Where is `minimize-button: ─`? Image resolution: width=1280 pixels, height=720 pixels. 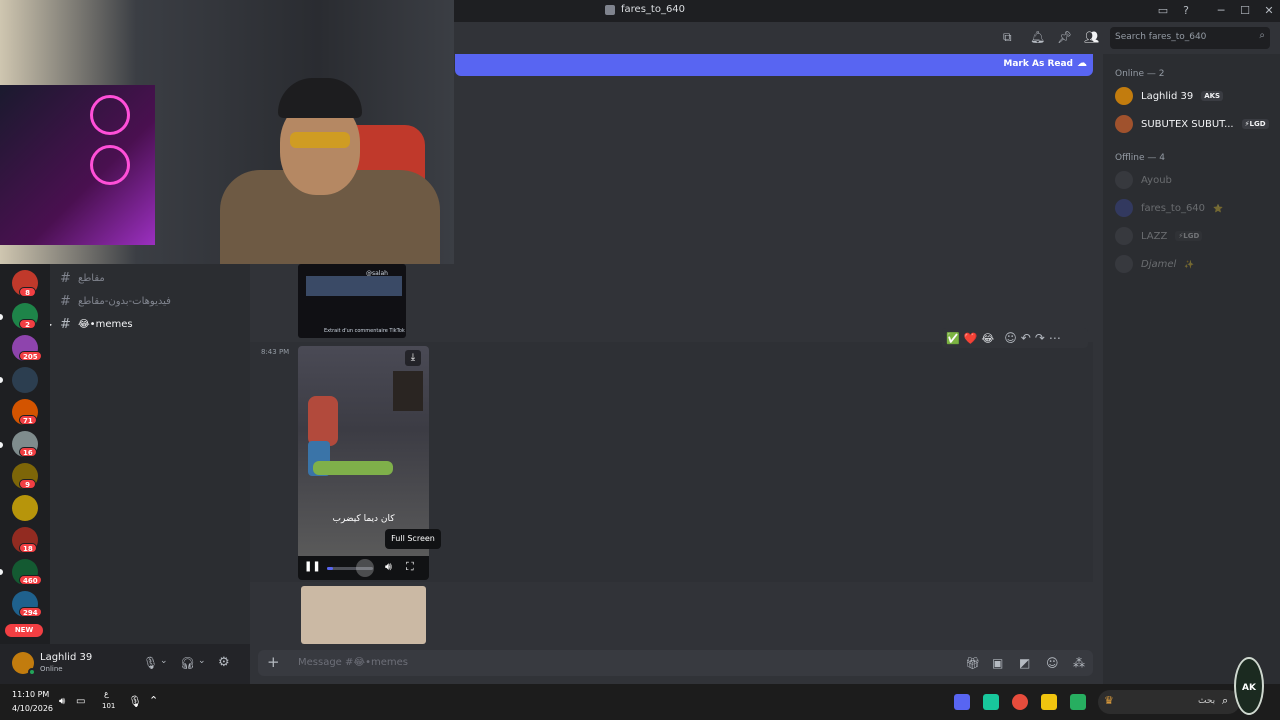
minimize-button: ─ is located at coordinates (1221, 11).